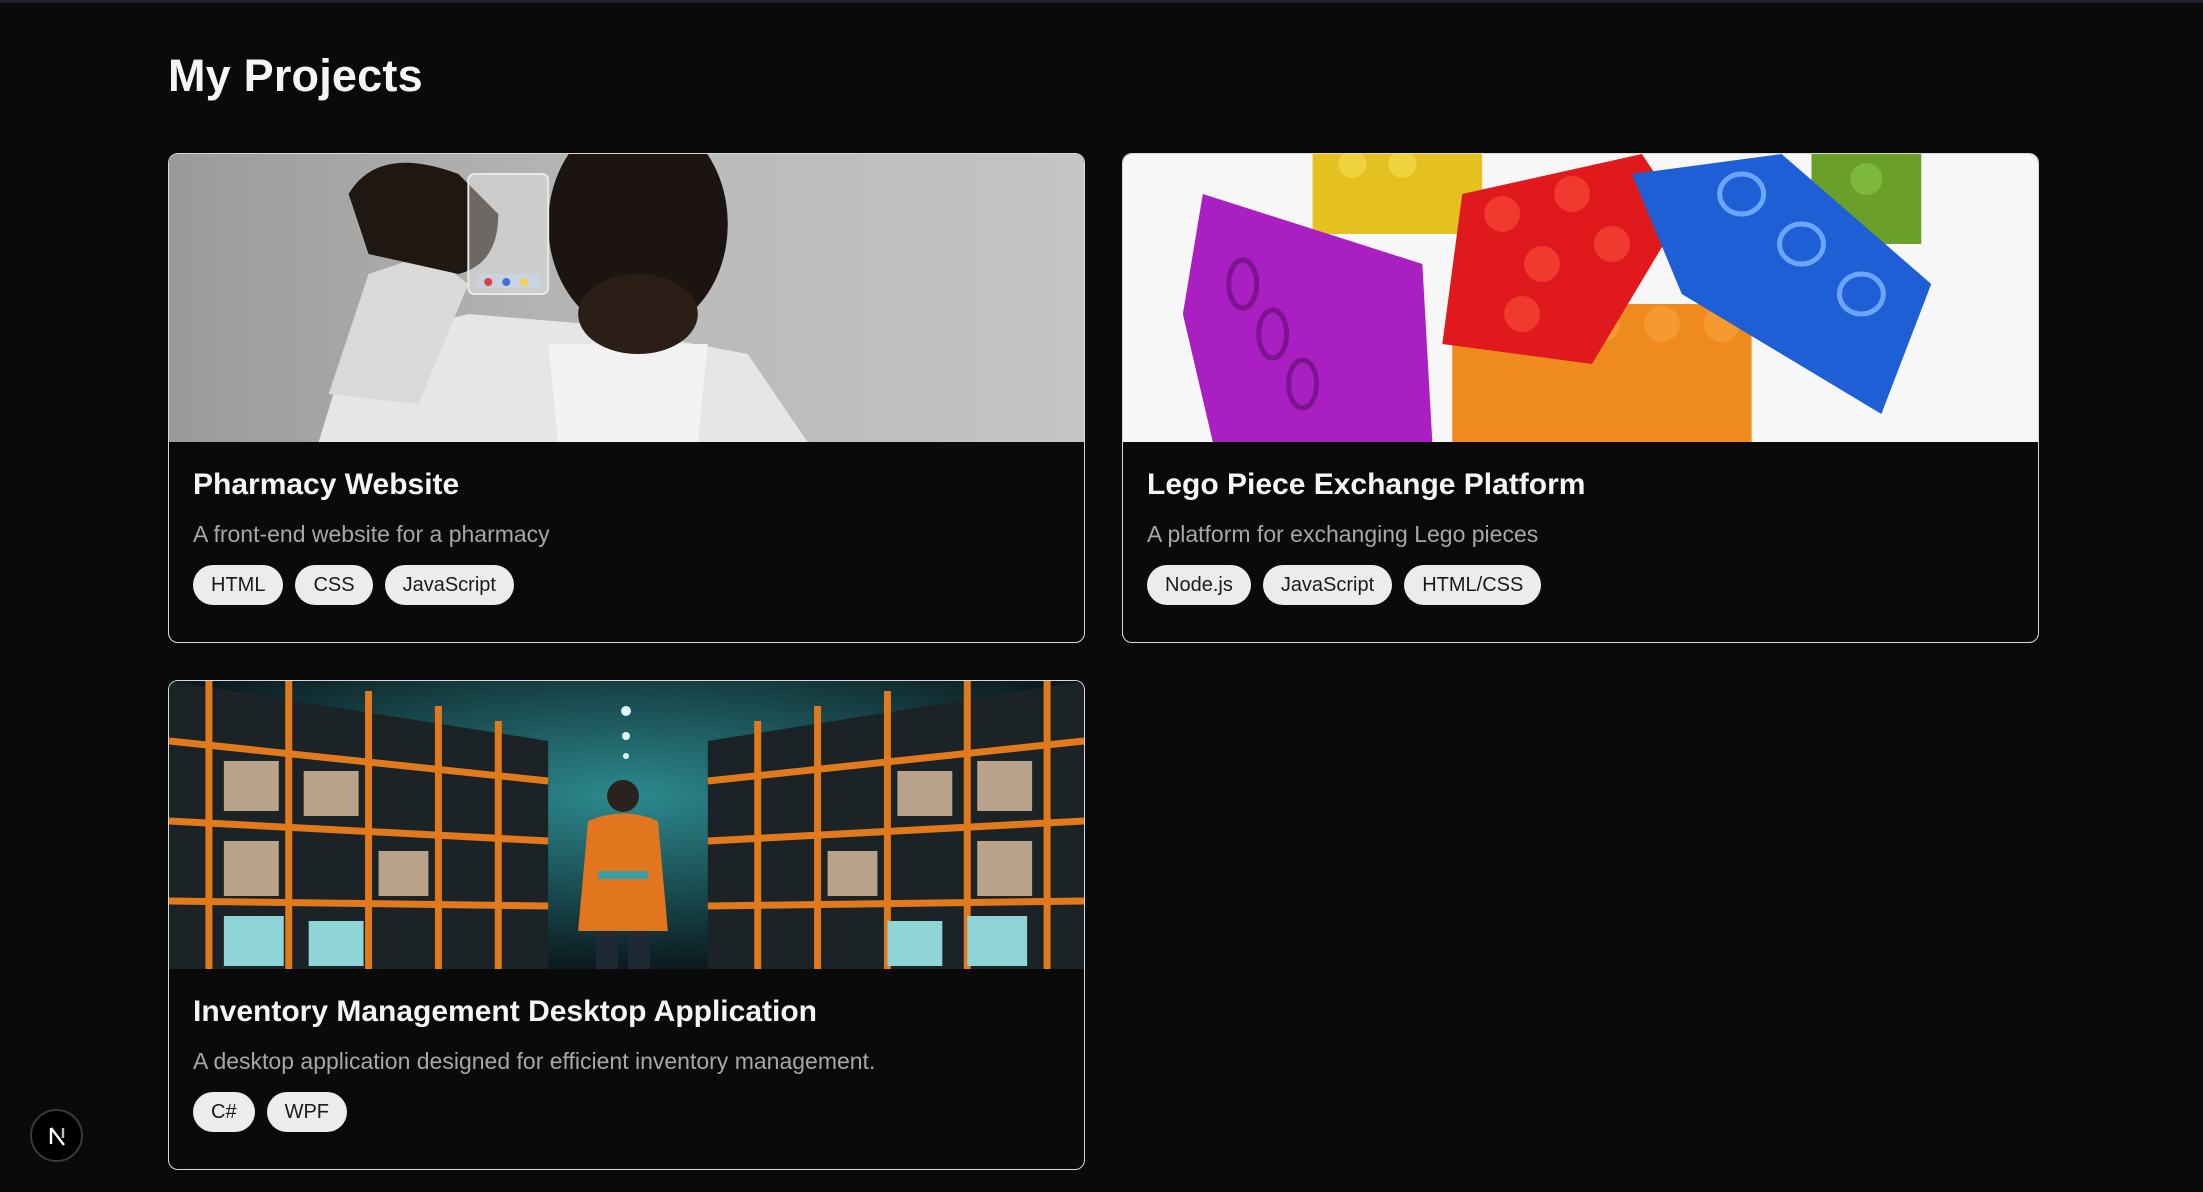 Image resolution: width=2203 pixels, height=1192 pixels. I want to click on project-title: Lego Piece Exchange Platform, so click(1366, 484).